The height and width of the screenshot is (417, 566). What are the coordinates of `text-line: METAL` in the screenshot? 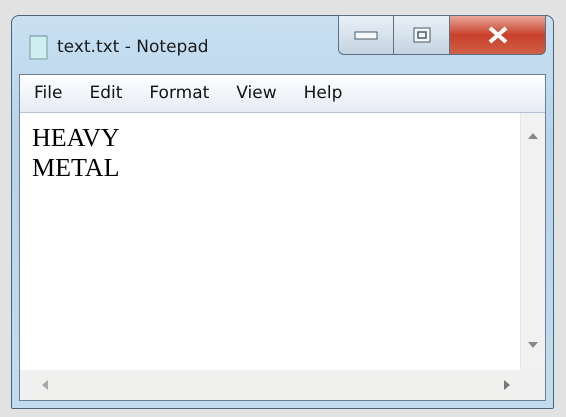 It's located at (76, 168).